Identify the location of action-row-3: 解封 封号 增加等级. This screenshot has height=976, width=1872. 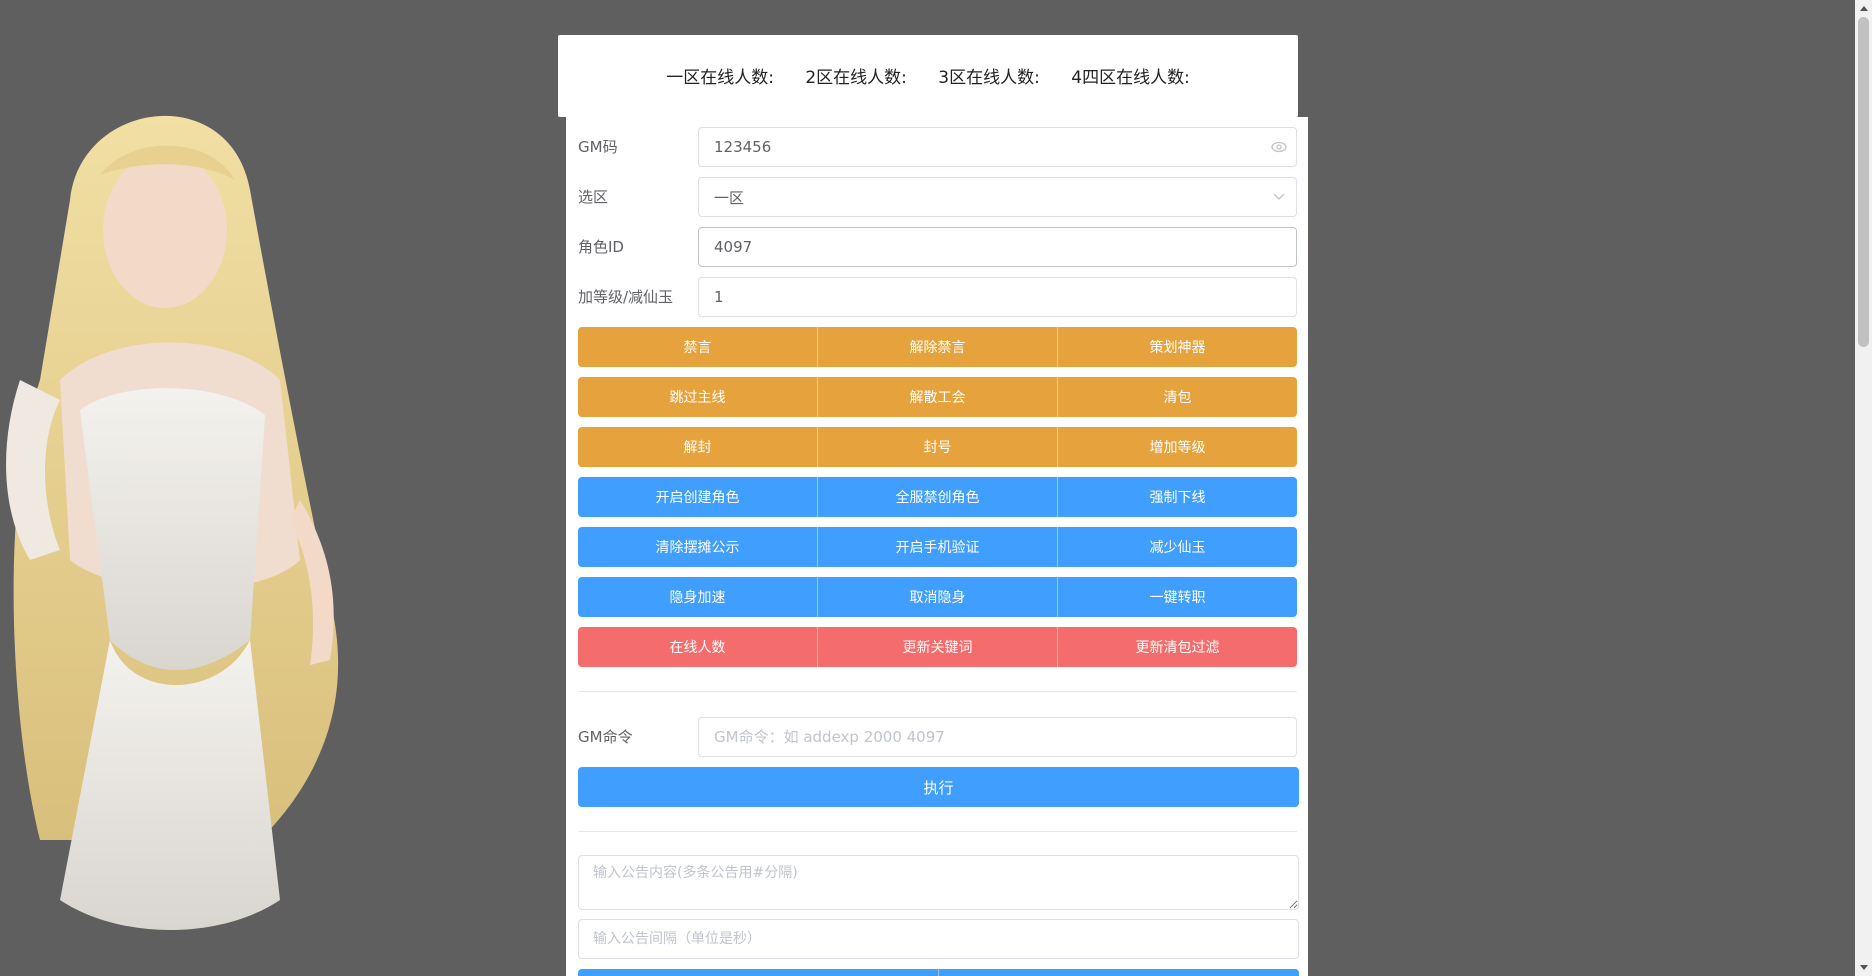
(937, 447).